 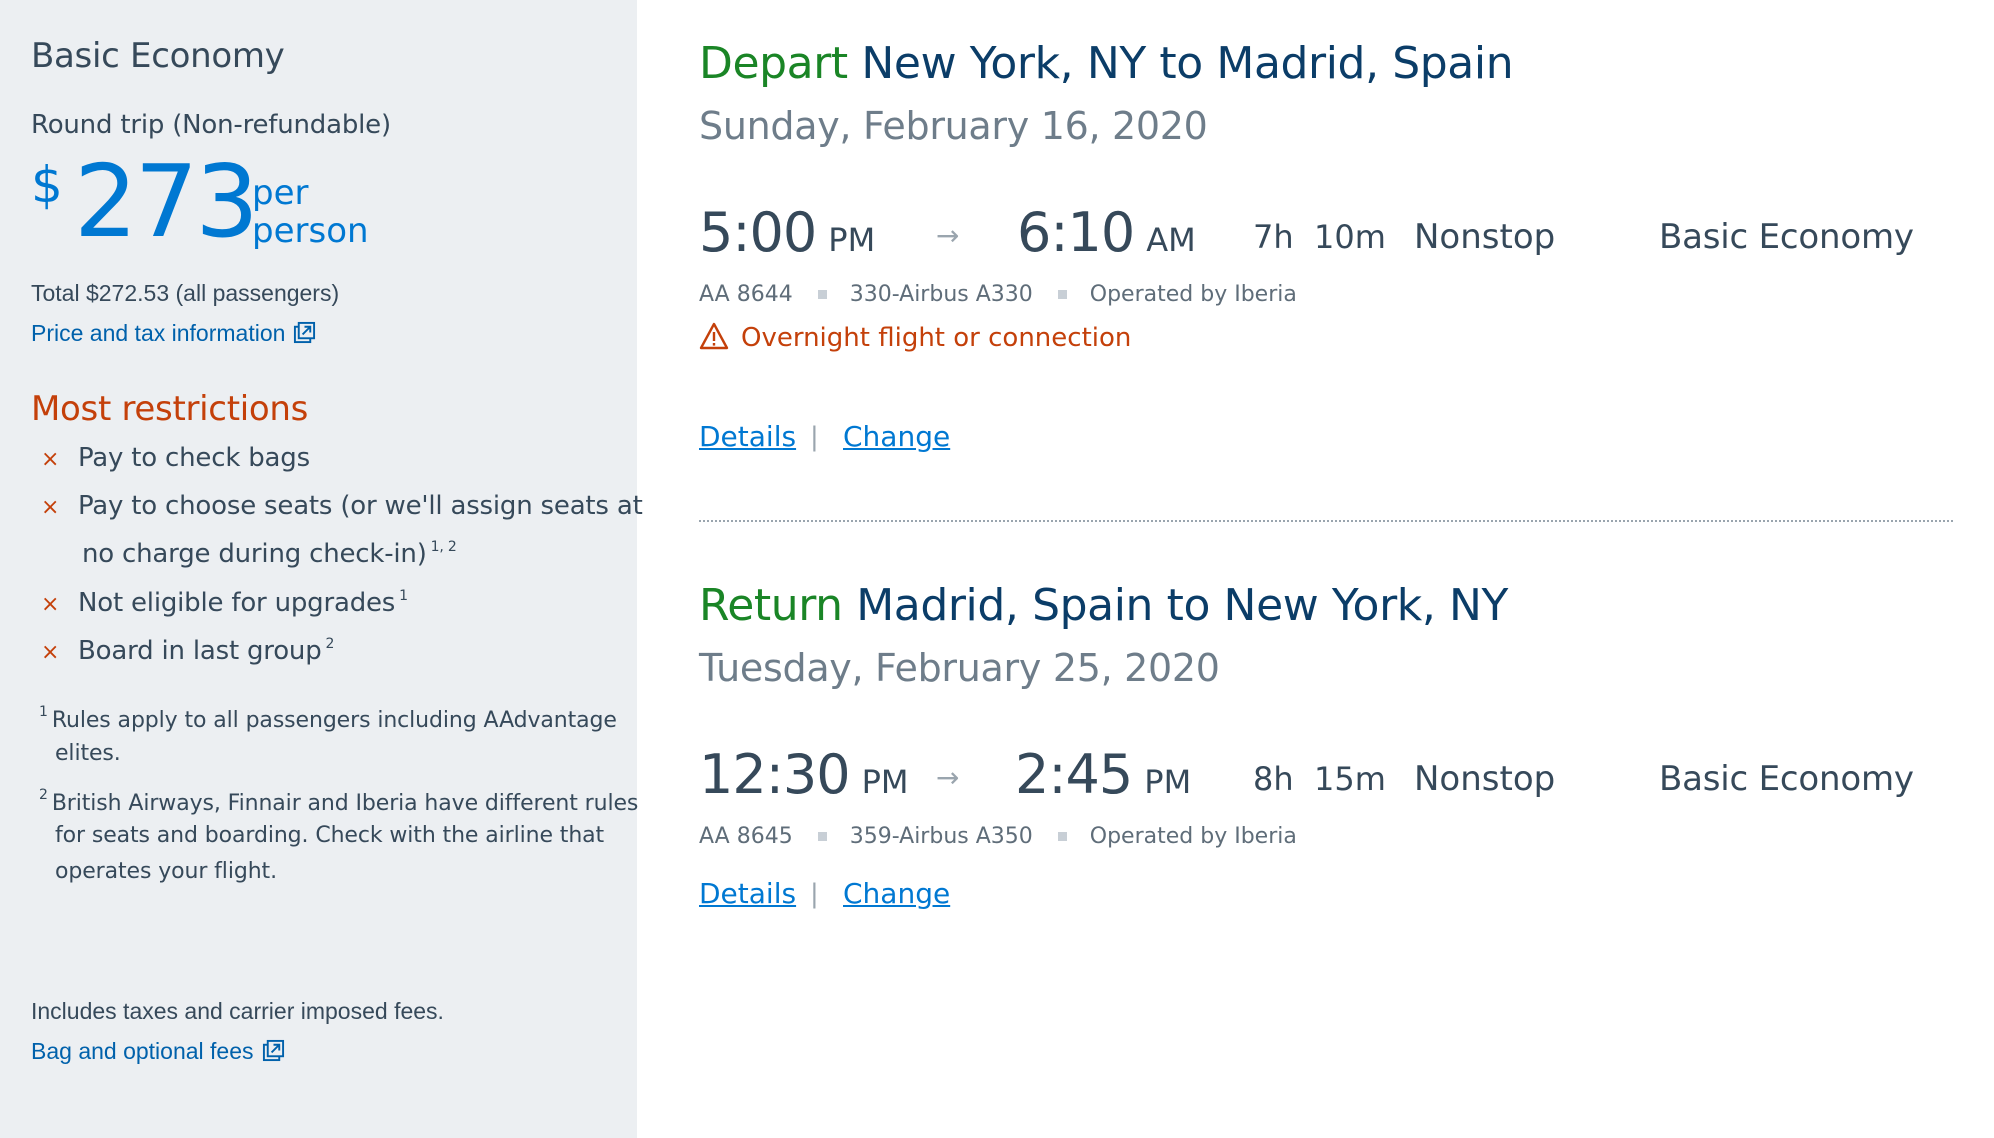 I want to click on price-amount: 273, so click(x=166, y=201).